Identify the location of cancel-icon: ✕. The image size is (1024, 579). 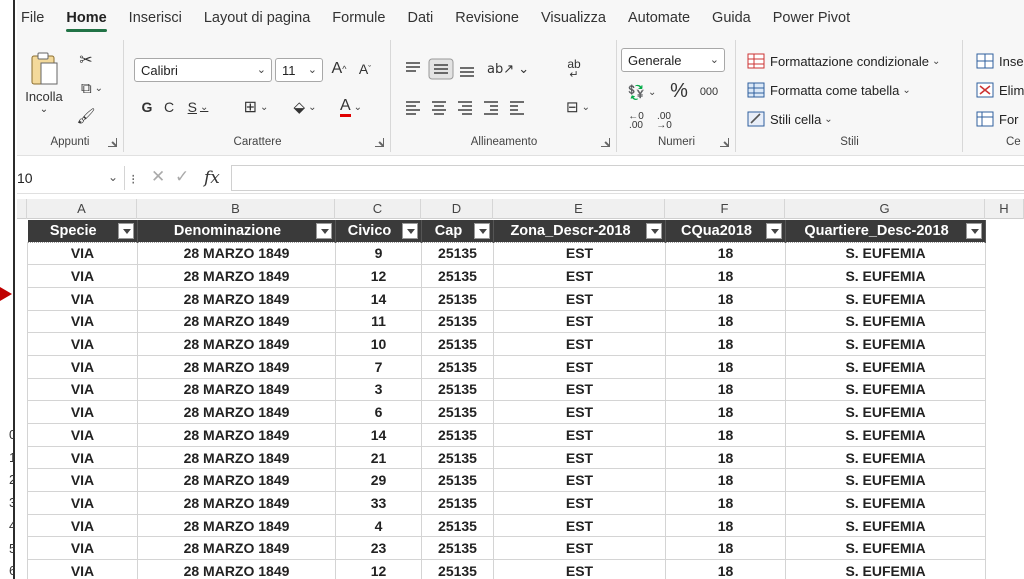
(158, 177).